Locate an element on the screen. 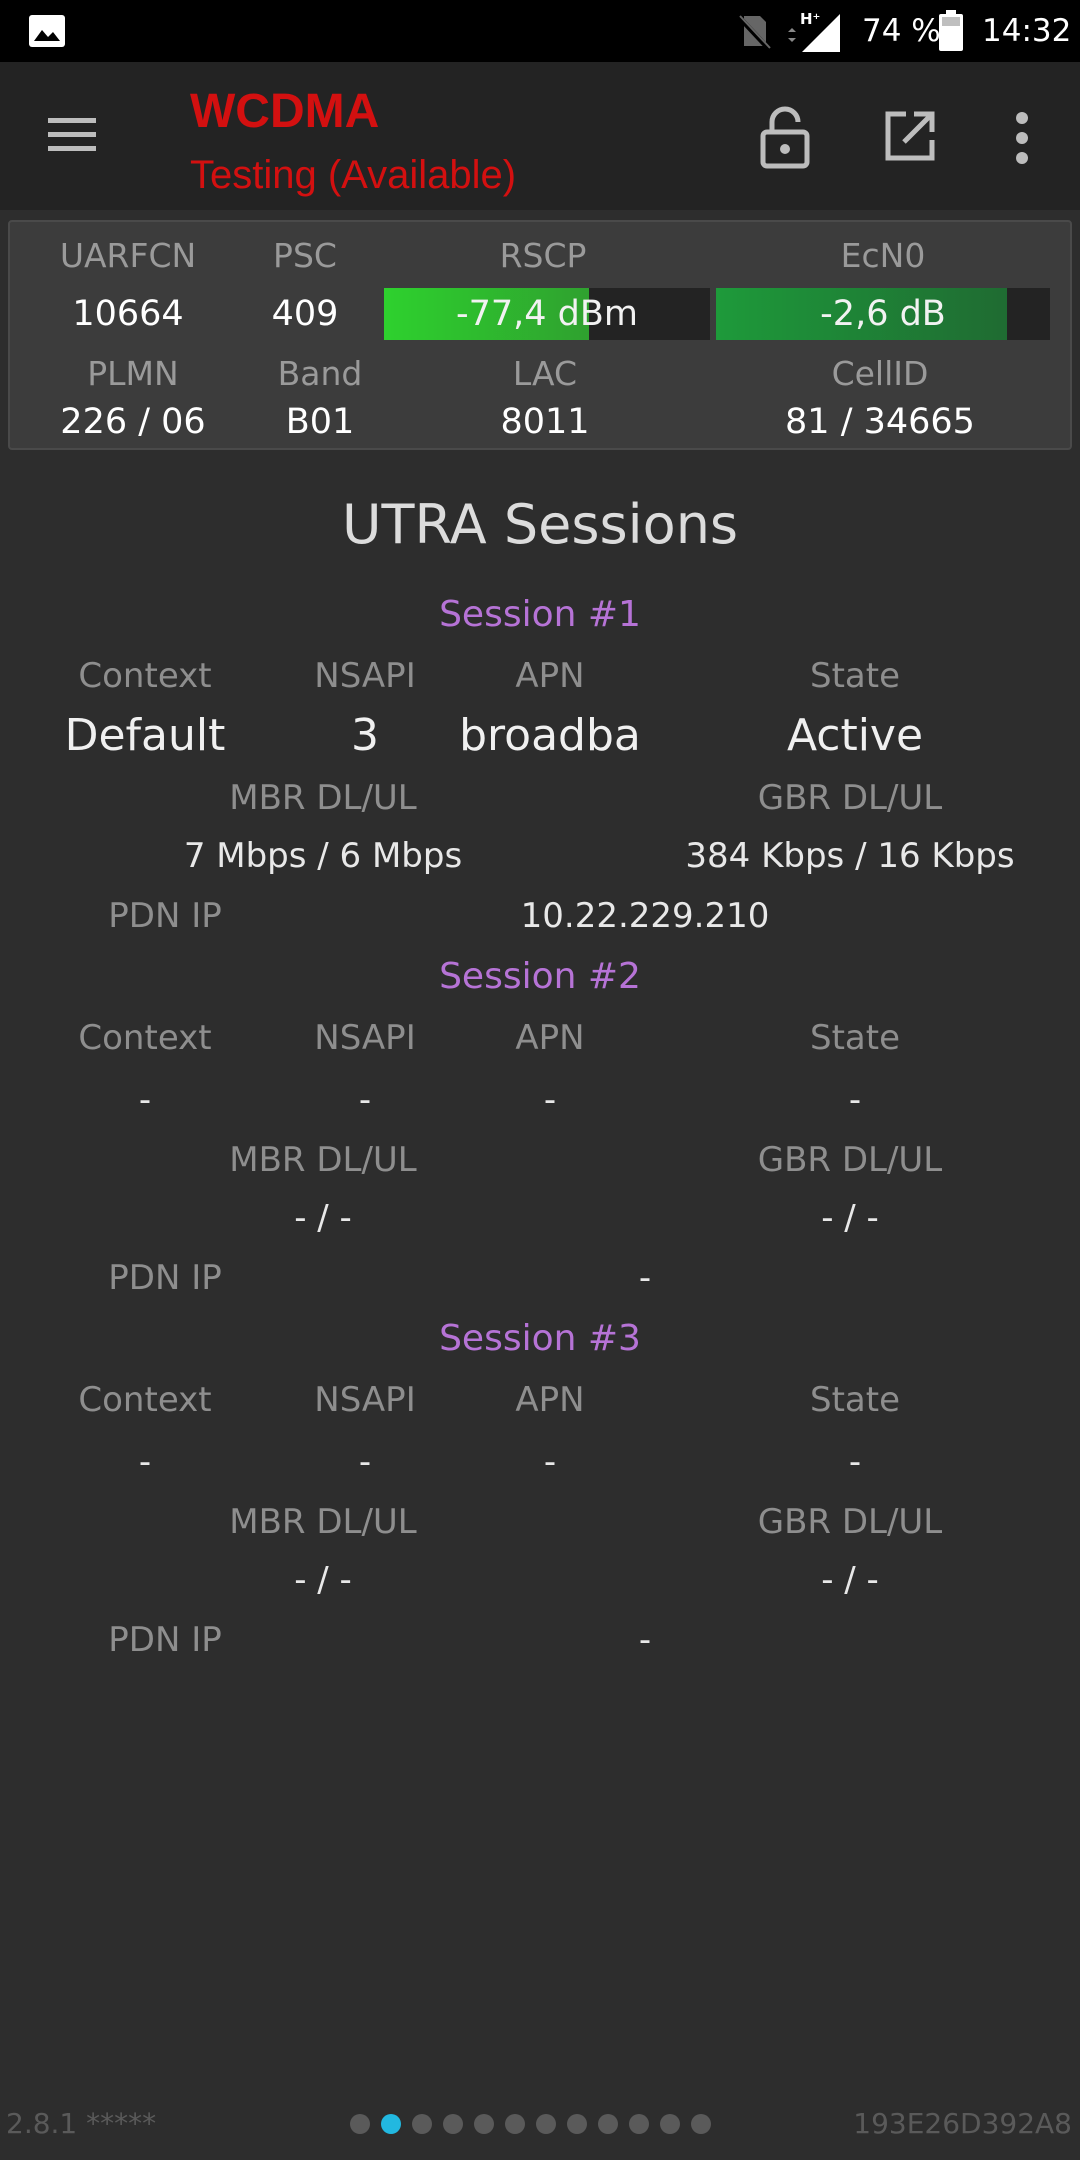  plmn-label: PLMN is located at coordinates (133, 373).